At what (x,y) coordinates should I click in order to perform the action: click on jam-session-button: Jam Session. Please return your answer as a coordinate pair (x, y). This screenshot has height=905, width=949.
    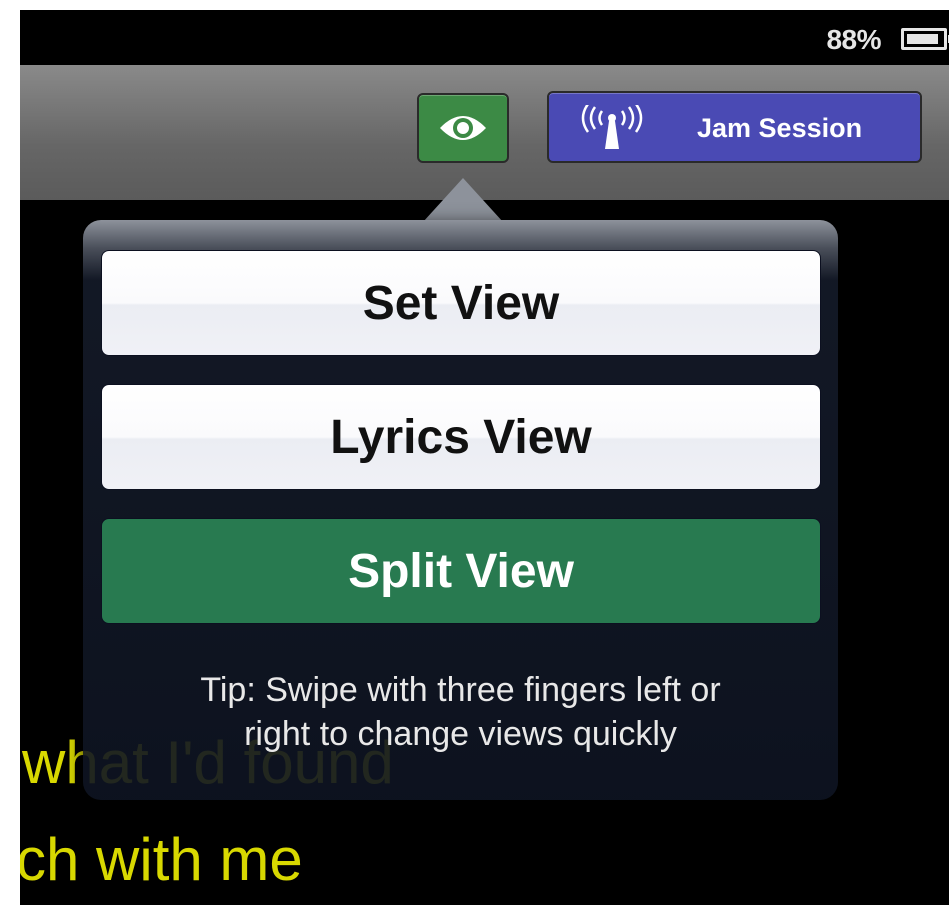
    Looking at the image, I should click on (734, 127).